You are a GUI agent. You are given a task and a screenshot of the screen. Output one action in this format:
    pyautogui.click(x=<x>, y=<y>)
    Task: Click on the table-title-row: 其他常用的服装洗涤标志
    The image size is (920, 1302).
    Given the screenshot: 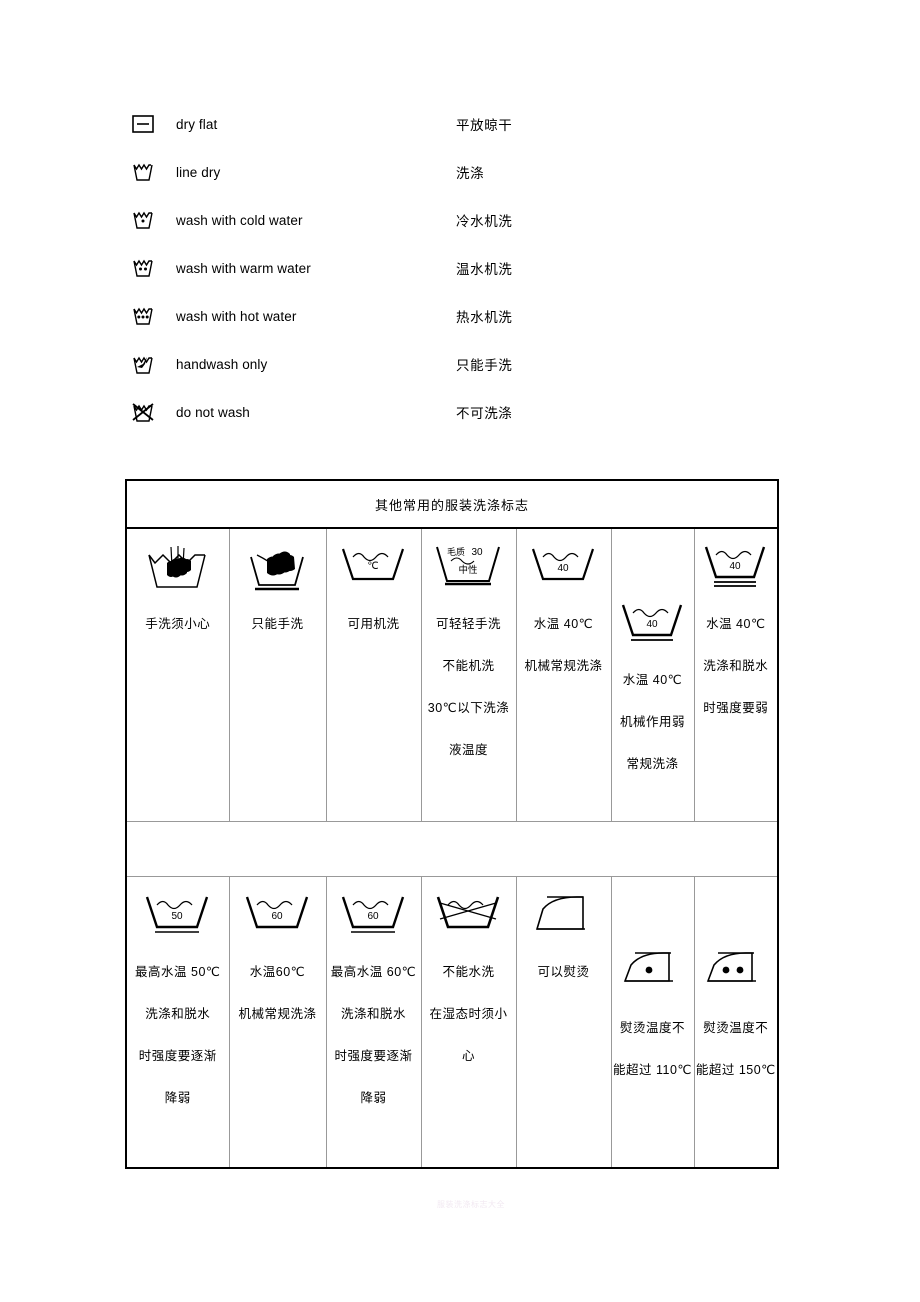 What is the action you would take?
    pyautogui.click(x=452, y=504)
    